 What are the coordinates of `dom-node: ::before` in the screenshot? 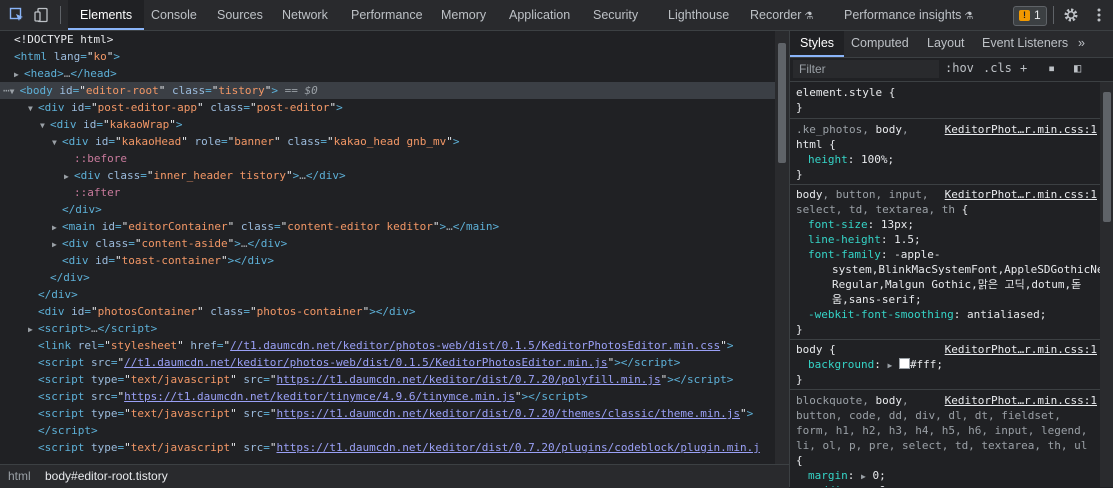 It's located at (387, 158).